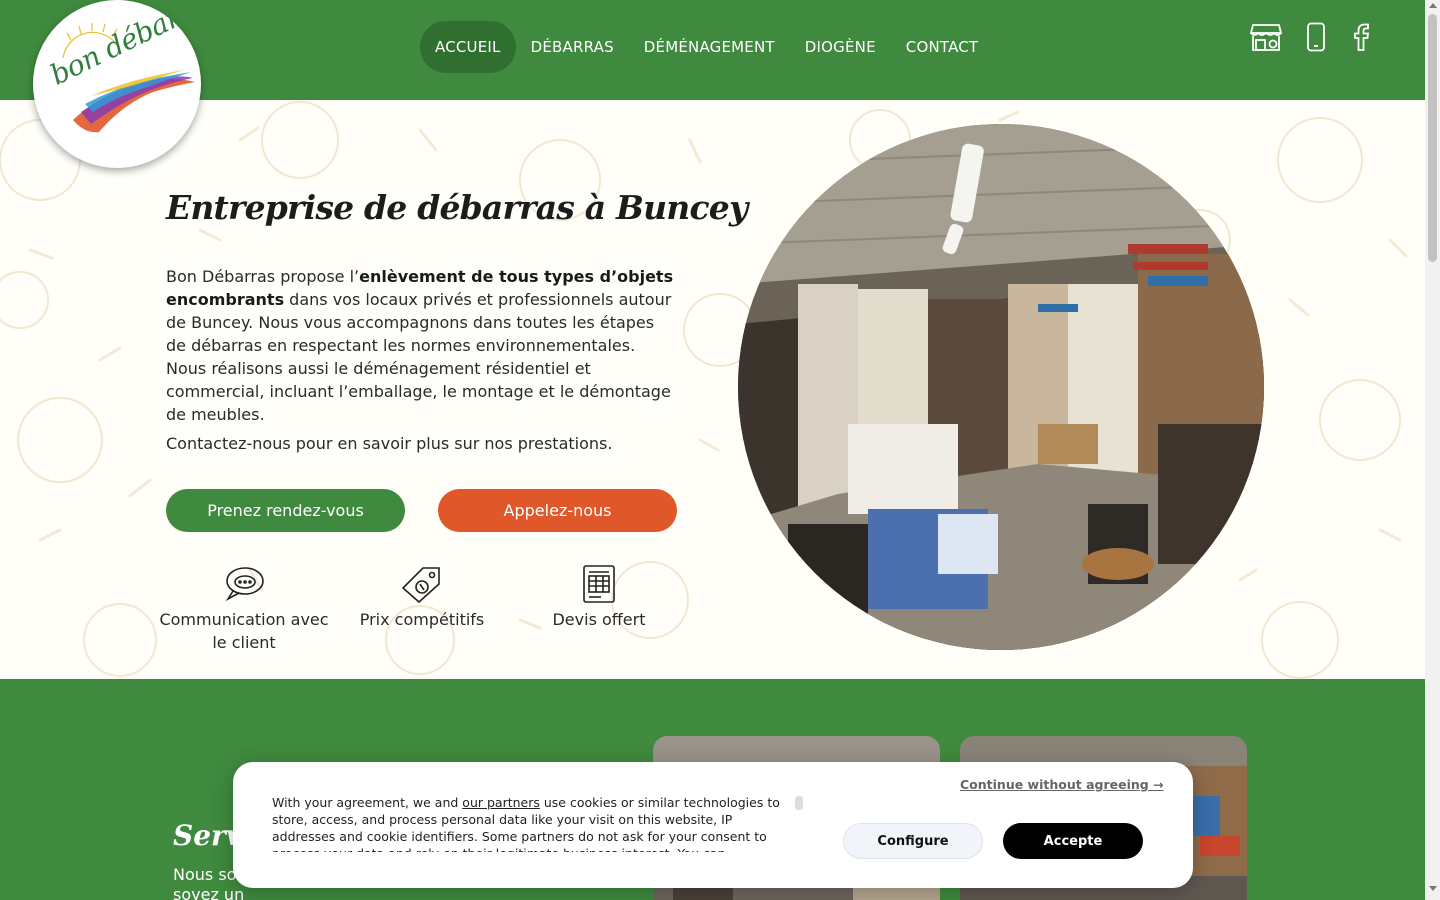 Image resolution: width=1440 pixels, height=900 pixels. I want to click on call-button: Appelez-nous, so click(557, 510).